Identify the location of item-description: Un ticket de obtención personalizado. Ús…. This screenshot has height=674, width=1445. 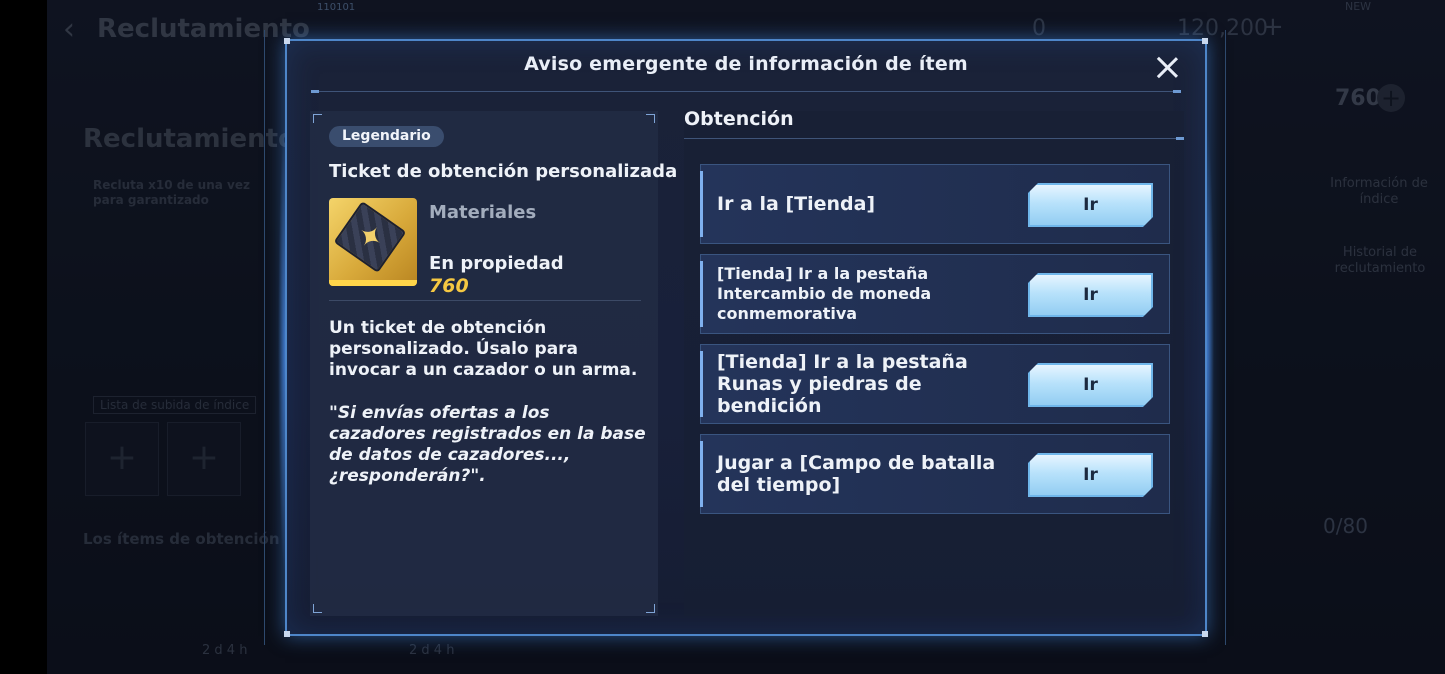
(483, 349).